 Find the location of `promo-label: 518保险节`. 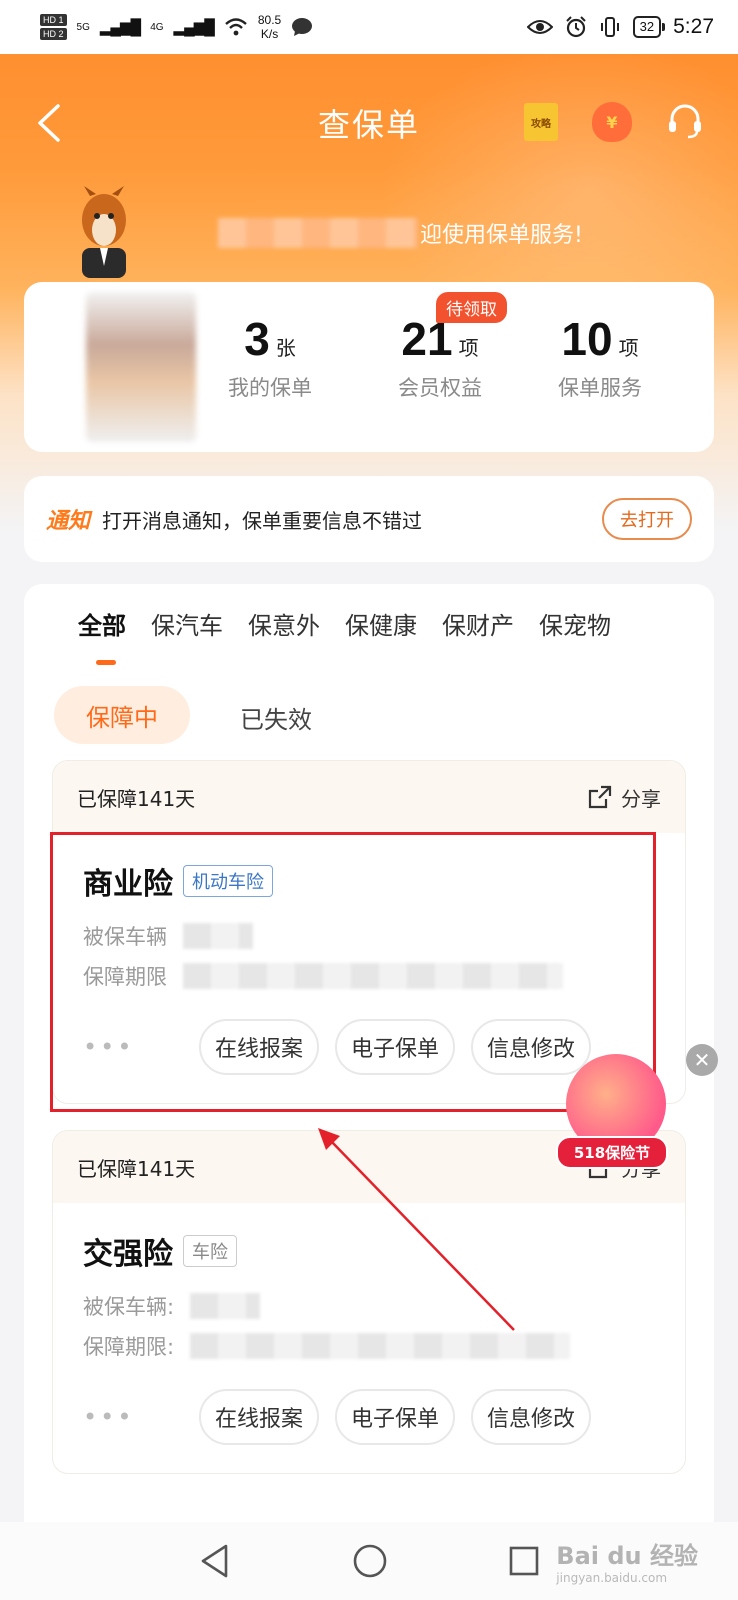

promo-label: 518保险节 is located at coordinates (612, 1152).